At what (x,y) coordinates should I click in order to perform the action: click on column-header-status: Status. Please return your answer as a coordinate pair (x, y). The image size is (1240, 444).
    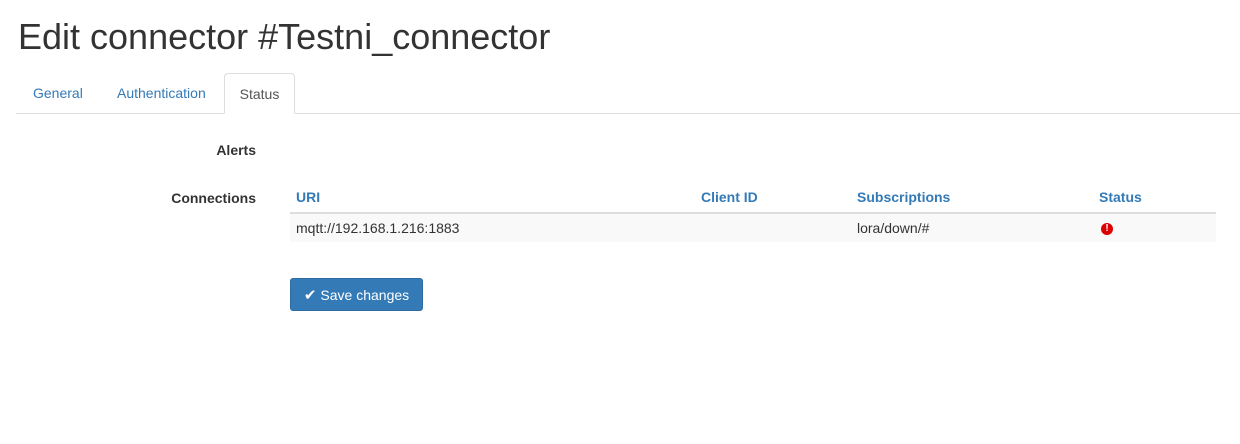
    Looking at the image, I should click on (1154, 198).